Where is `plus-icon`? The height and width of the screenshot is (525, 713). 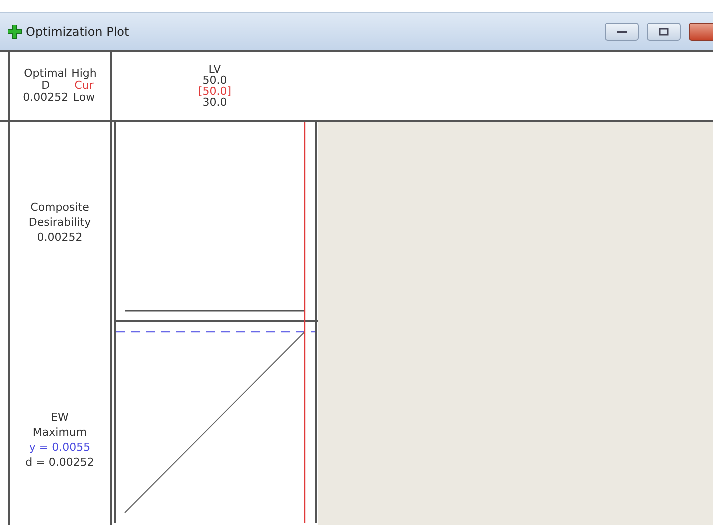 plus-icon is located at coordinates (15, 31).